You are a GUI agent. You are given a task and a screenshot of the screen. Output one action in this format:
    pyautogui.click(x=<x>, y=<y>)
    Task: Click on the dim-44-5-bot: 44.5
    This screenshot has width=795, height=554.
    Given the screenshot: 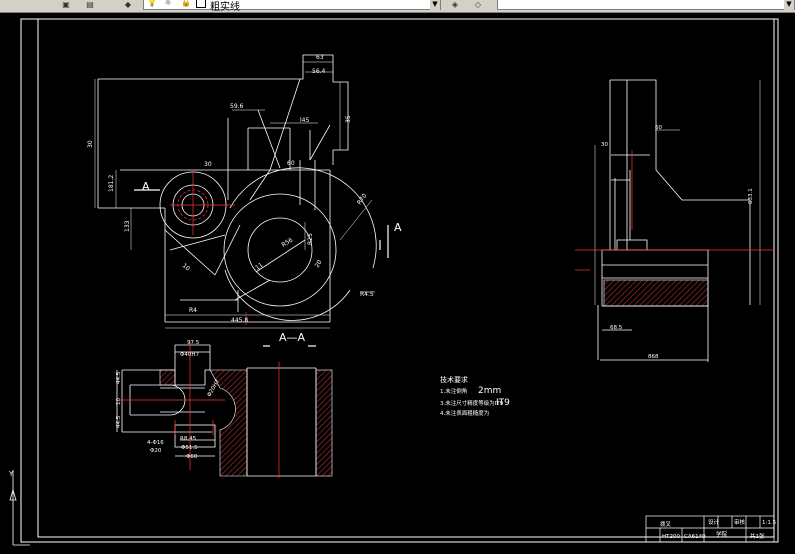 What is the action you would take?
    pyautogui.click(x=119, y=421)
    